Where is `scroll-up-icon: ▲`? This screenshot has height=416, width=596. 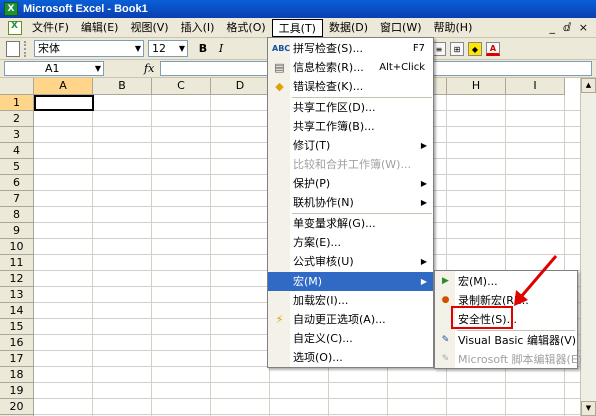 scroll-up-icon: ▲ is located at coordinates (588, 85).